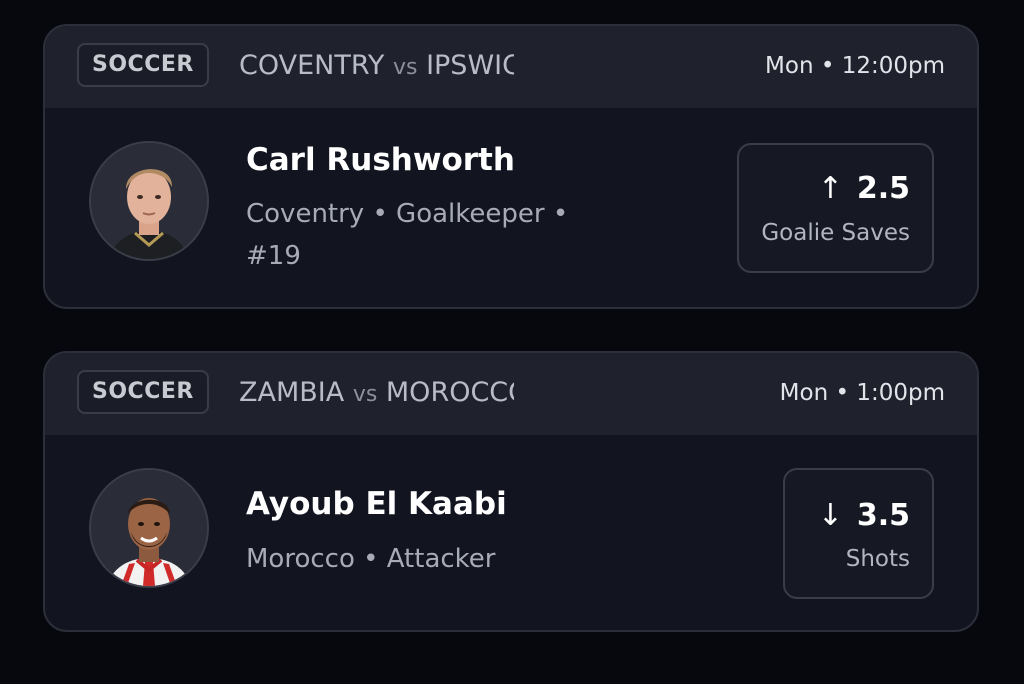  I want to click on card-header: SOCCER COVENTRY vs IPSWICH Mon • 12:00pm, so click(511, 67).